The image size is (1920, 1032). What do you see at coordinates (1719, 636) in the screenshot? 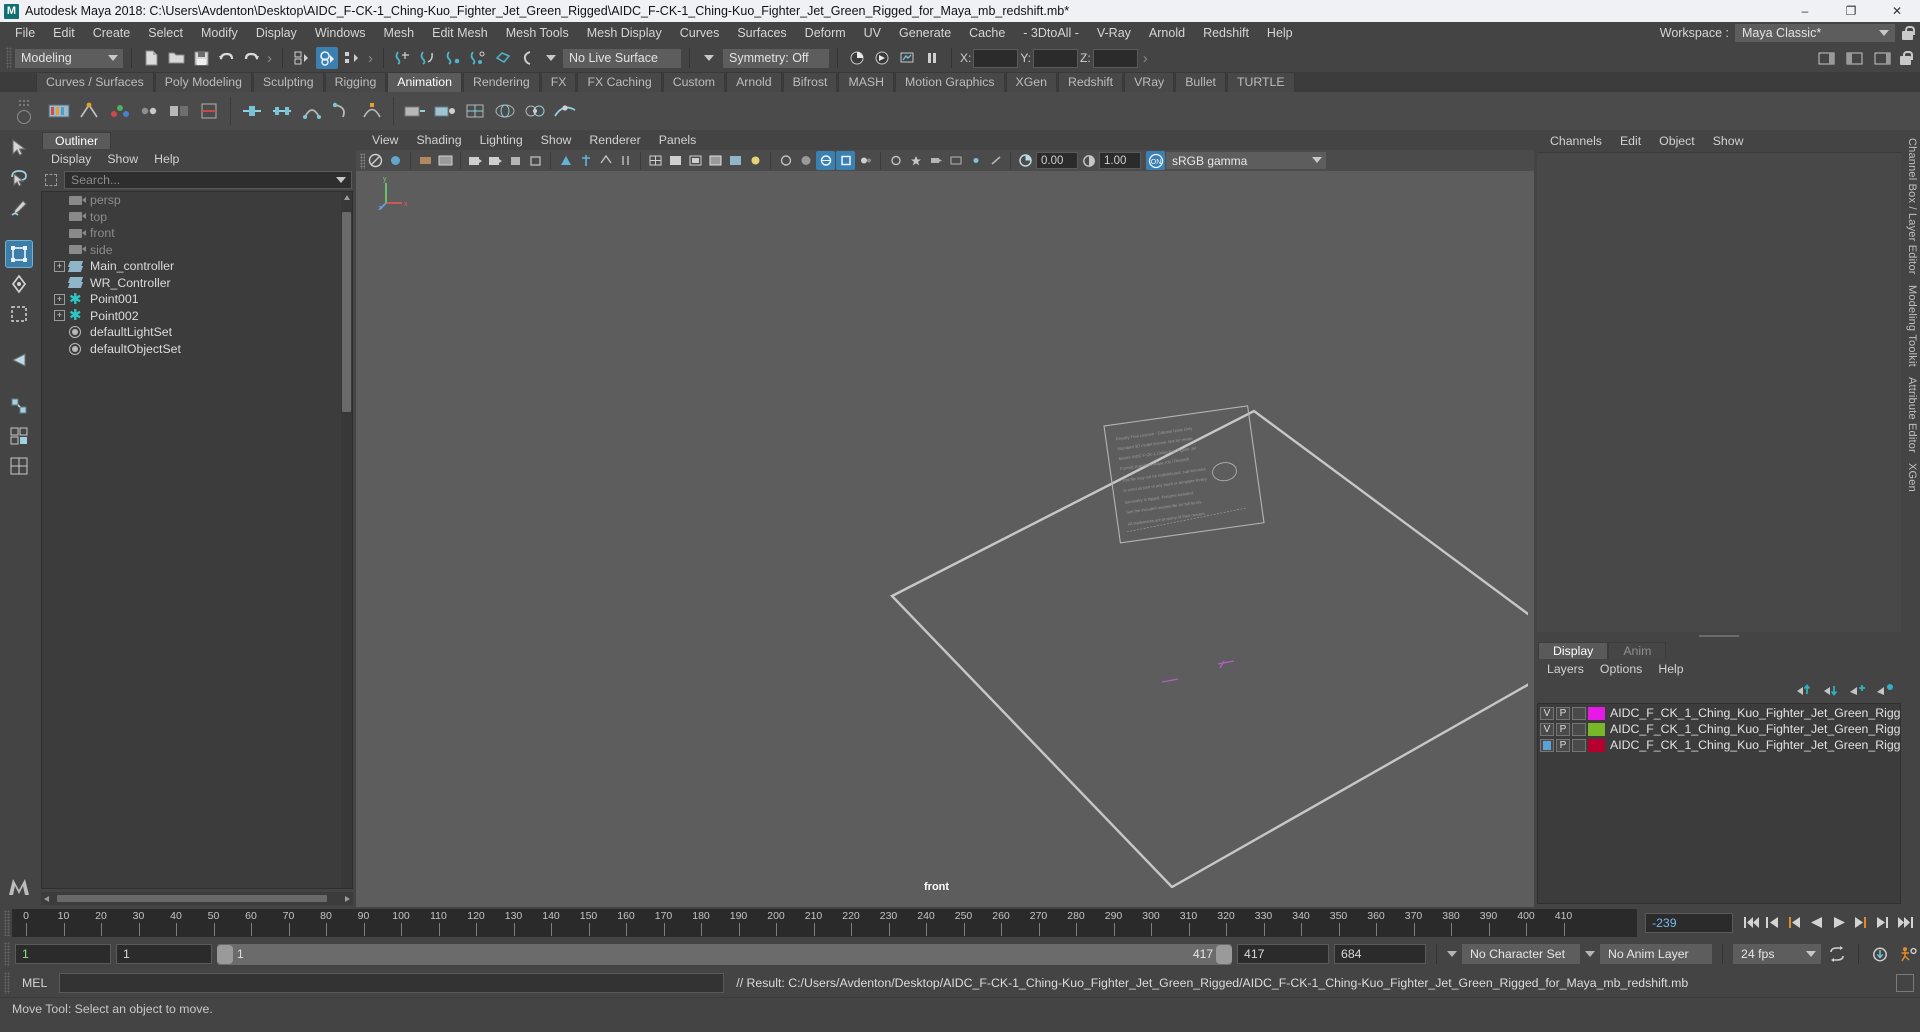
I see `panel-splitter` at bounding box center [1719, 636].